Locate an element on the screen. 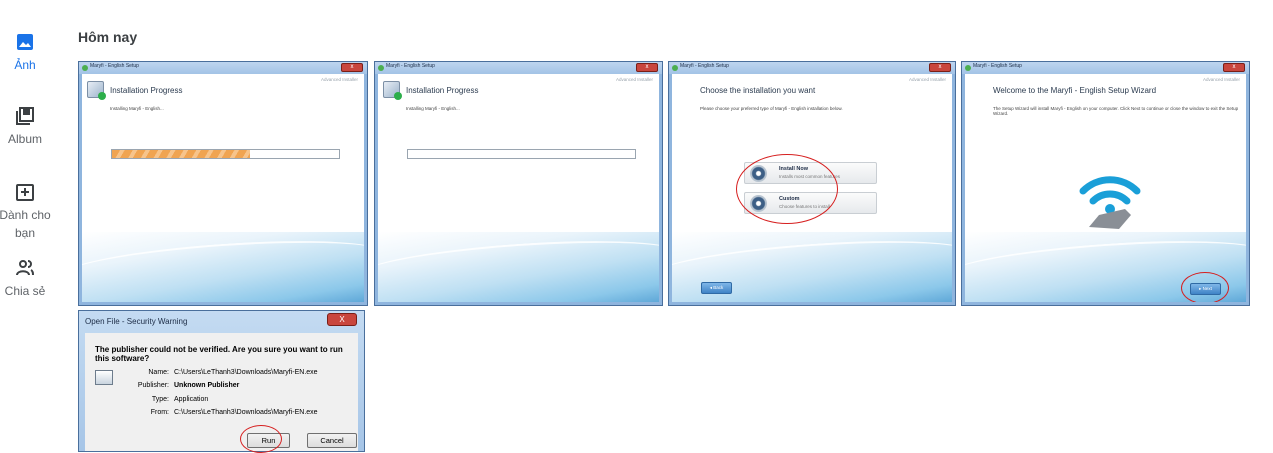 Image resolution: width=1273 pixels, height=453 pixels. dialog-title: Open File - Security Warning is located at coordinates (136, 321).